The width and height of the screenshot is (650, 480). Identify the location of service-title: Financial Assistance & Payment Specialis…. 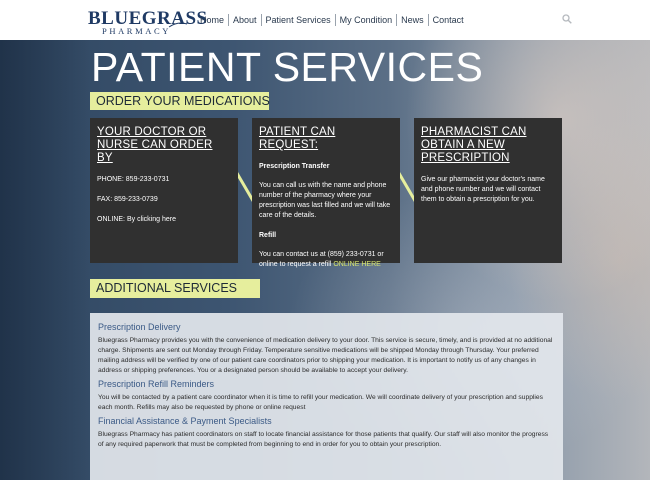
(185, 421).